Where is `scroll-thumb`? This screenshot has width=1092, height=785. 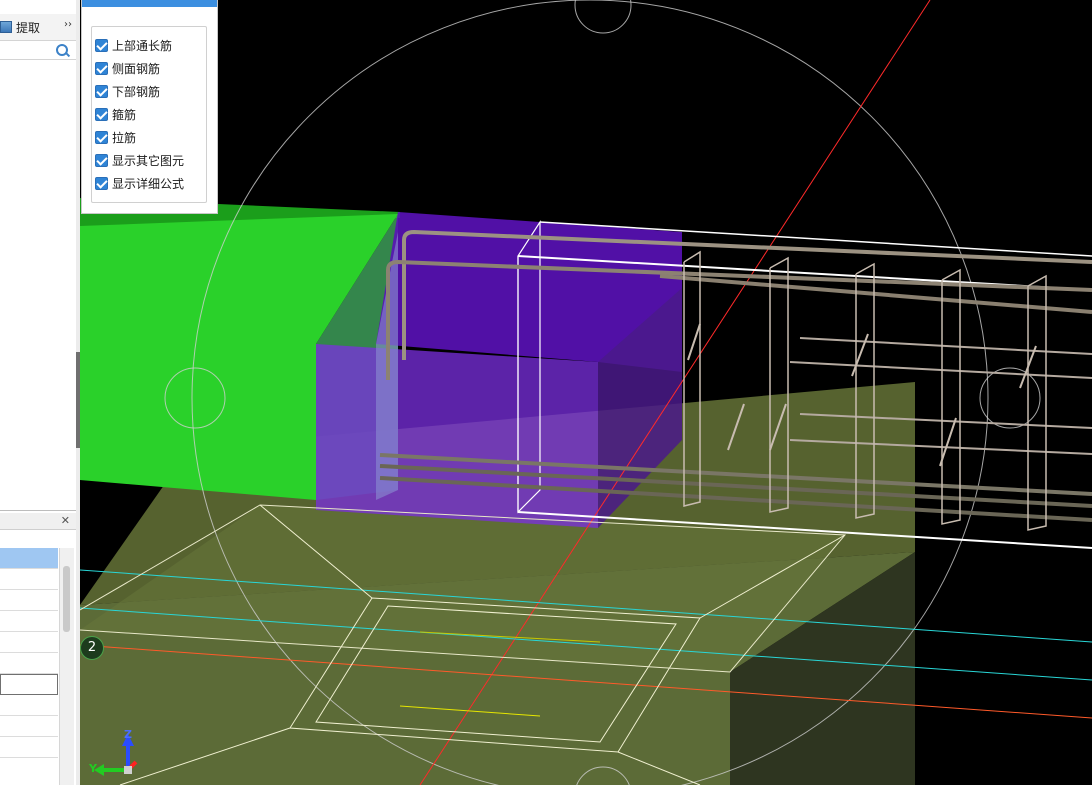
scroll-thumb is located at coordinates (66, 599).